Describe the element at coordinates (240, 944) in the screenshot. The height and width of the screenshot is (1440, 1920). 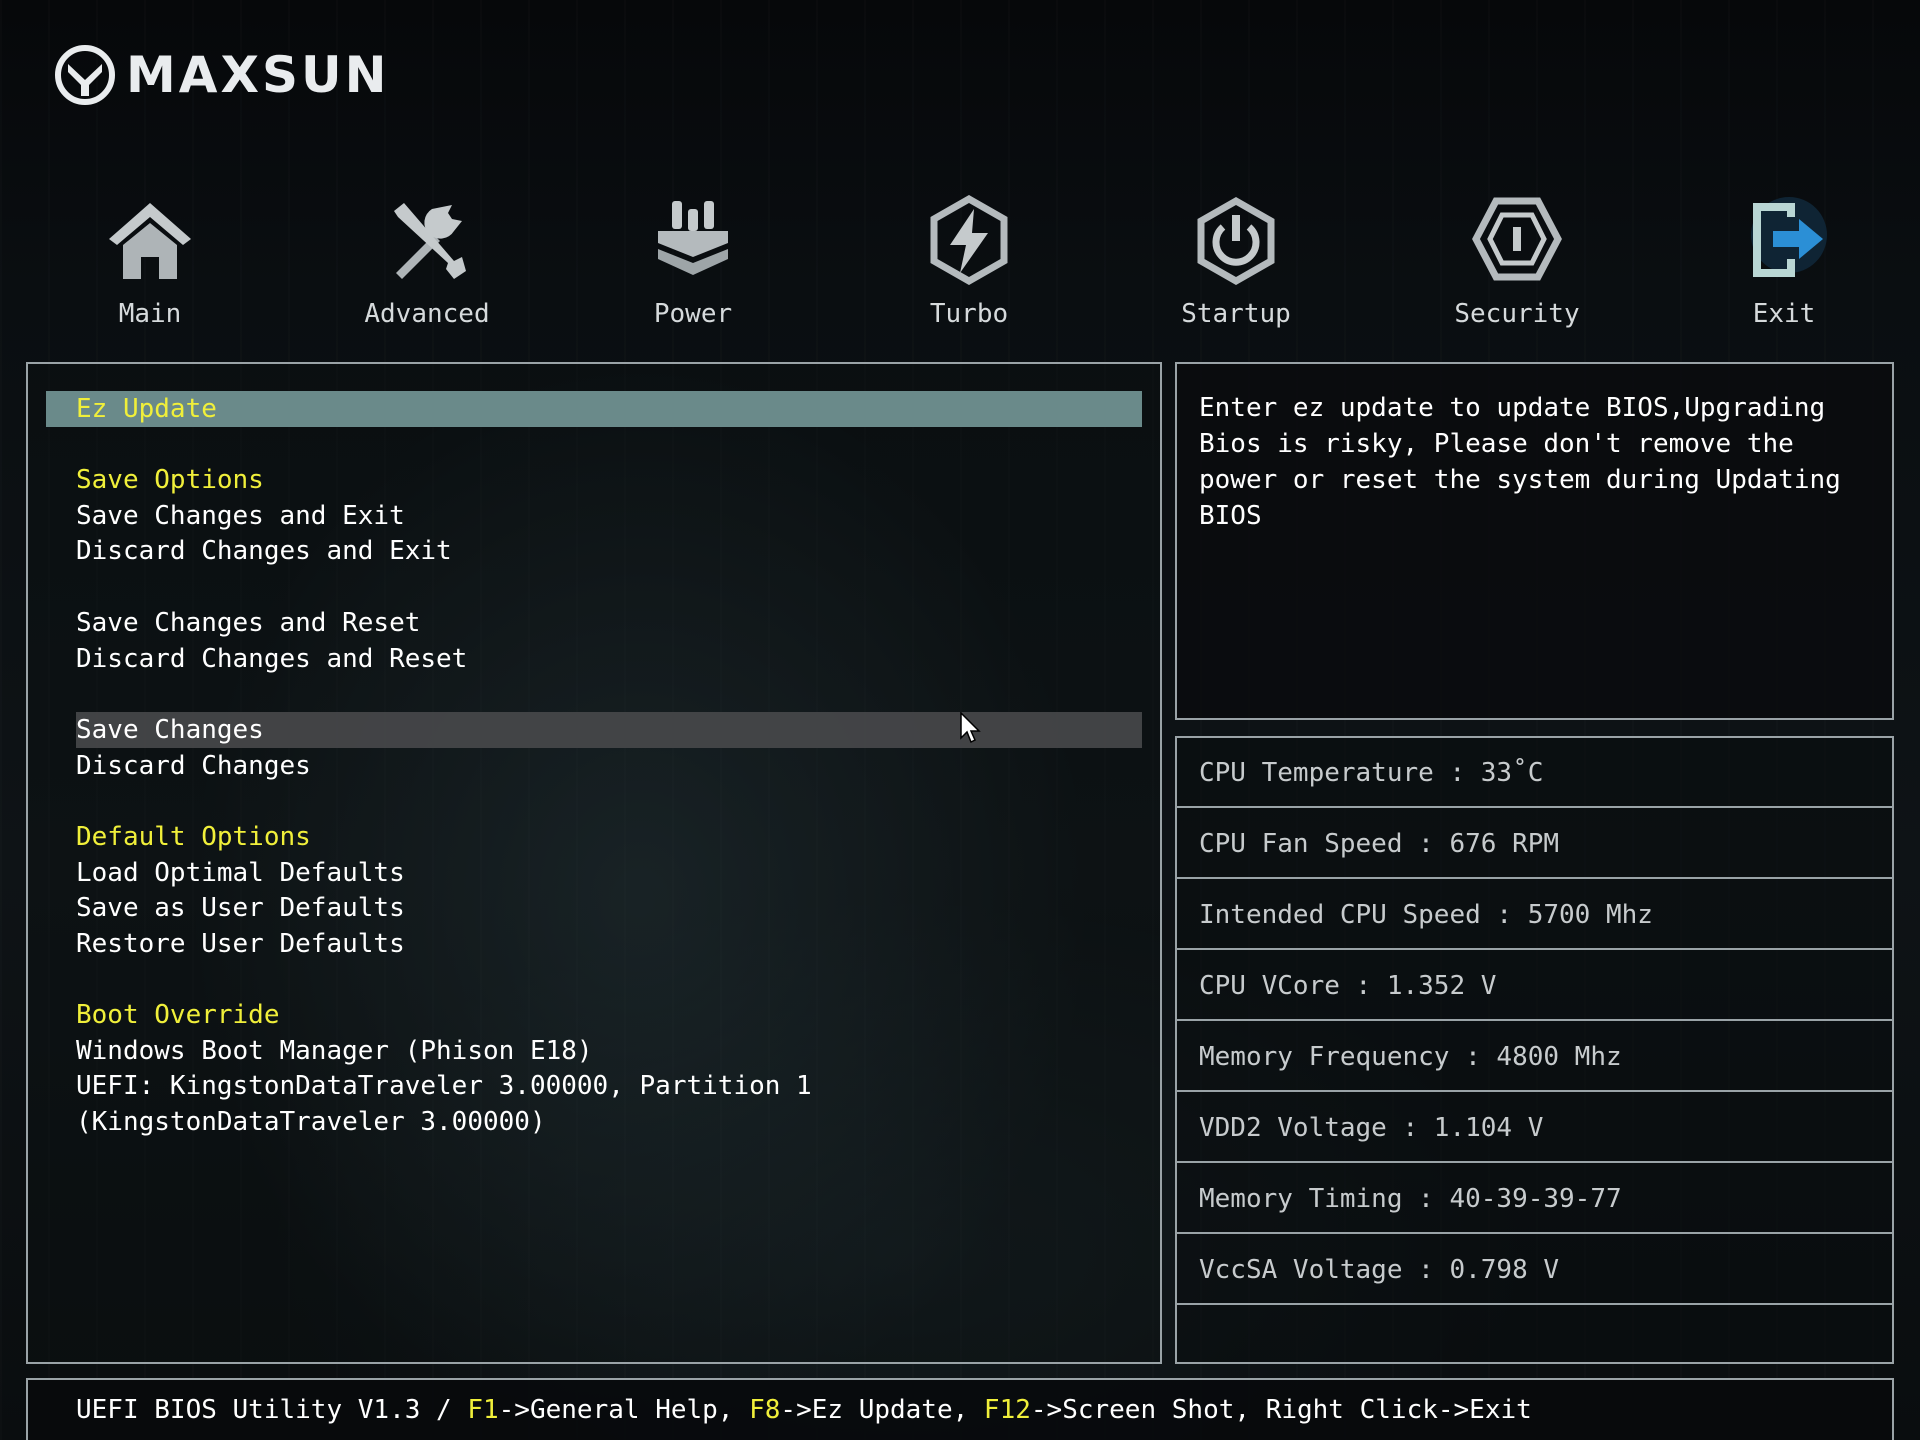
I see `menu-item-restore-user-defaults: Restore User Defaults` at that location.